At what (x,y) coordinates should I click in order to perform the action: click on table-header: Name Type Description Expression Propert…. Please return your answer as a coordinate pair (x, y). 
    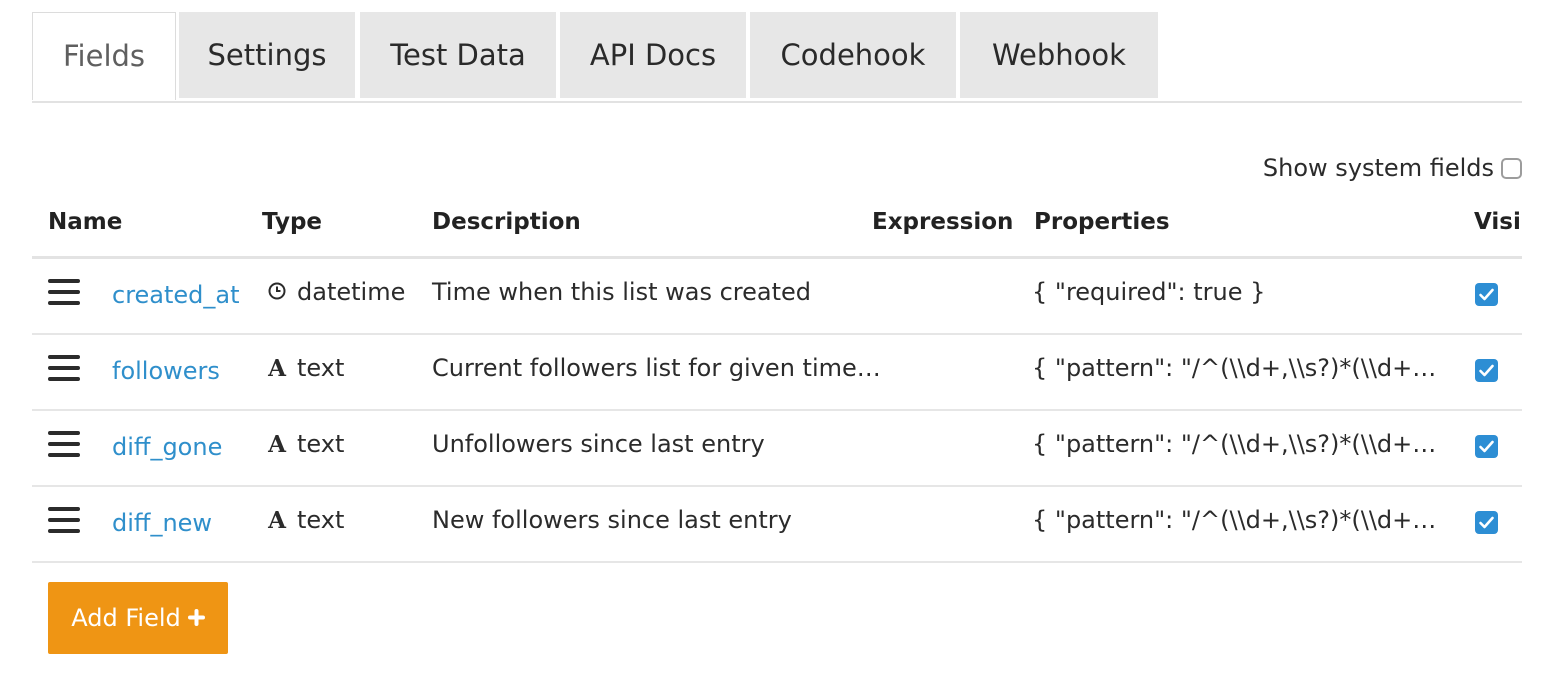
    Looking at the image, I should click on (777, 227).